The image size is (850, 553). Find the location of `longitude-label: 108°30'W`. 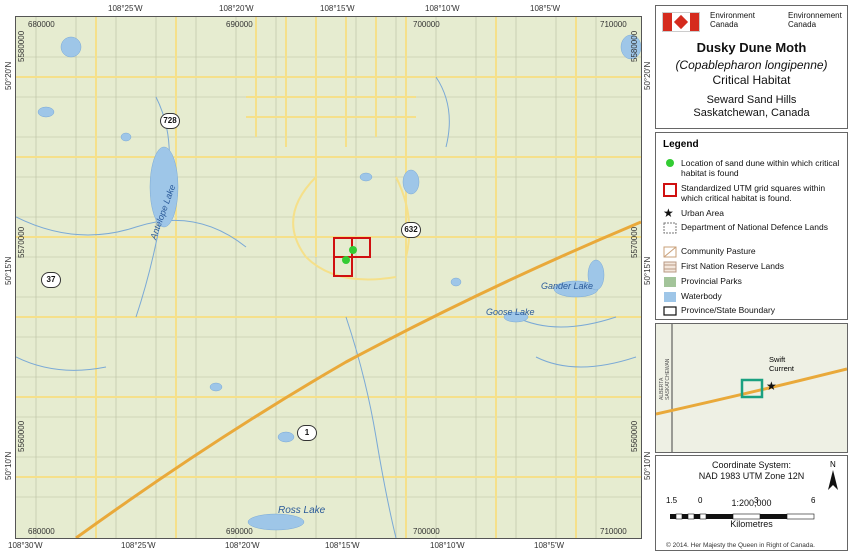

longitude-label: 108°30'W is located at coordinates (25, 545).